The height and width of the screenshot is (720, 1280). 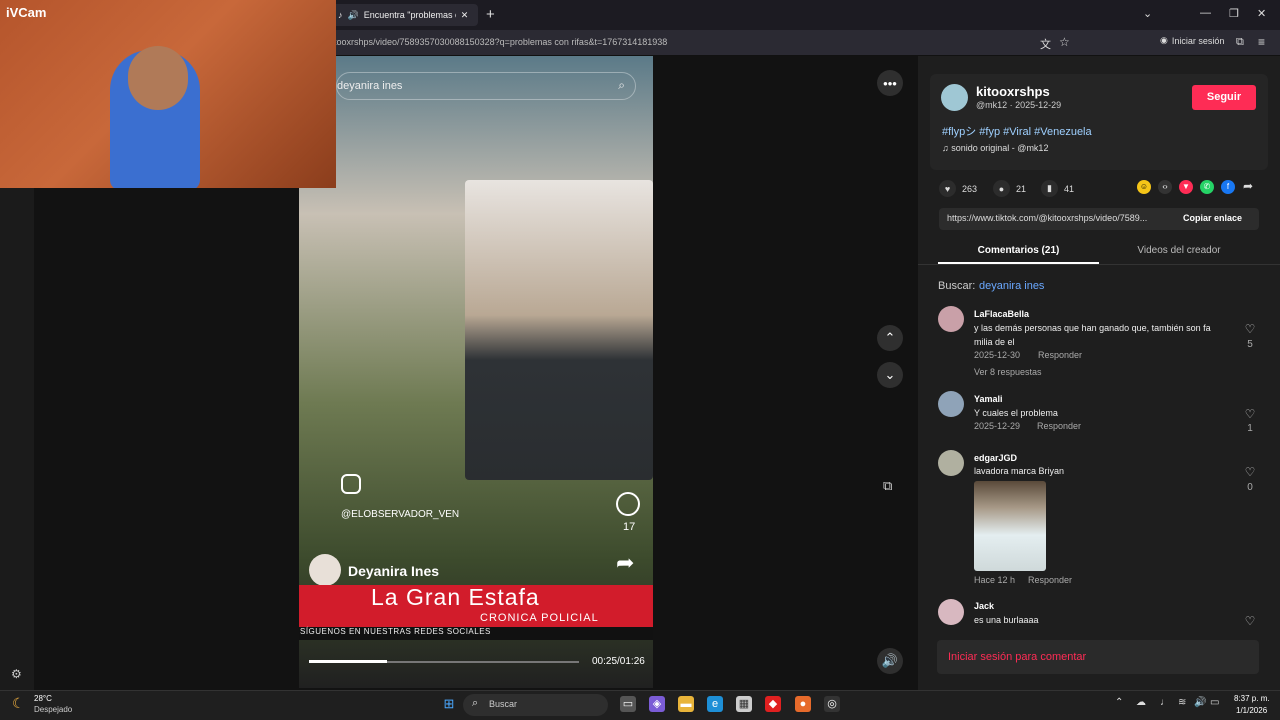 I want to click on copilot-icon: ◈, so click(x=657, y=704).